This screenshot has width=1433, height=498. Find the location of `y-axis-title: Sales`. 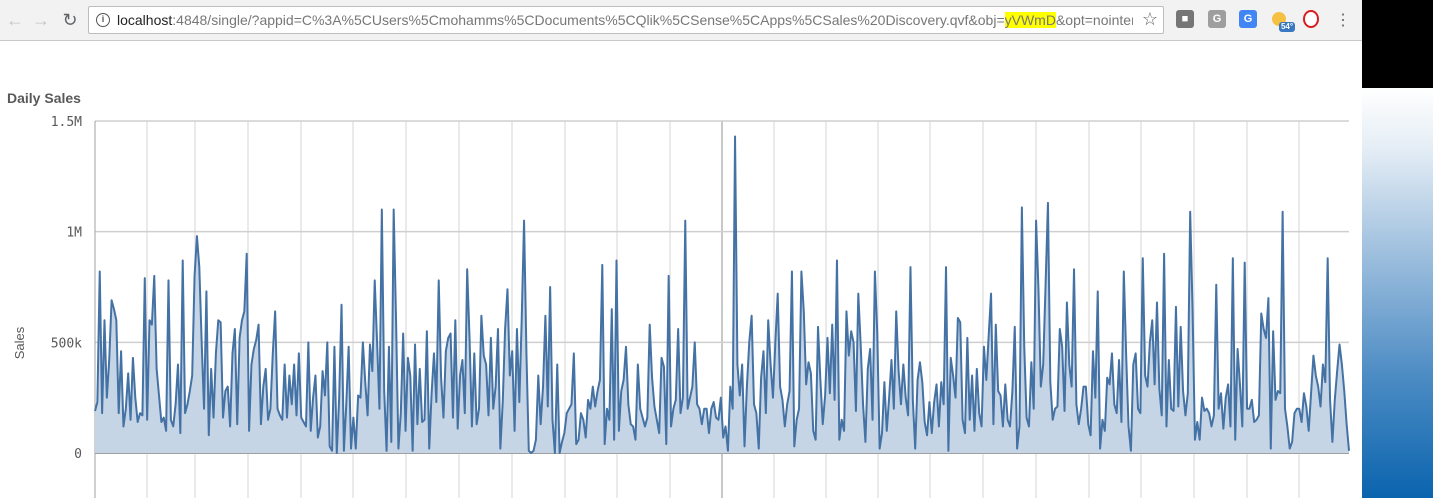

y-axis-title: Sales is located at coordinates (19, 342).